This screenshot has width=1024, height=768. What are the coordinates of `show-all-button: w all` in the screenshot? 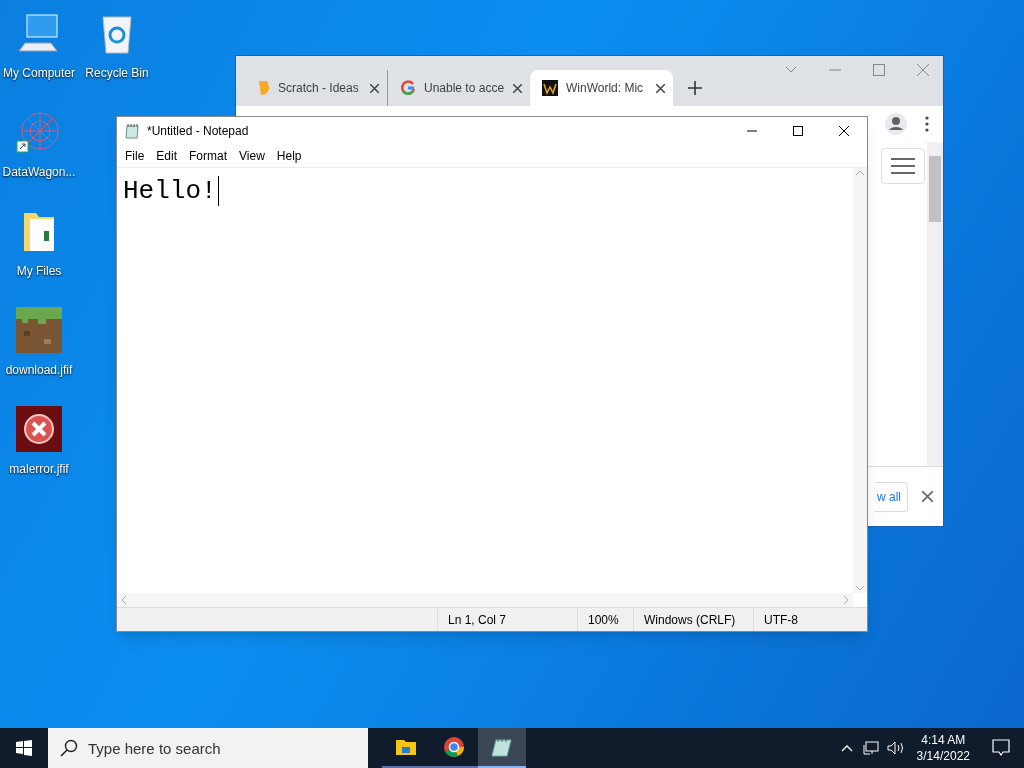 It's located at (891, 496).